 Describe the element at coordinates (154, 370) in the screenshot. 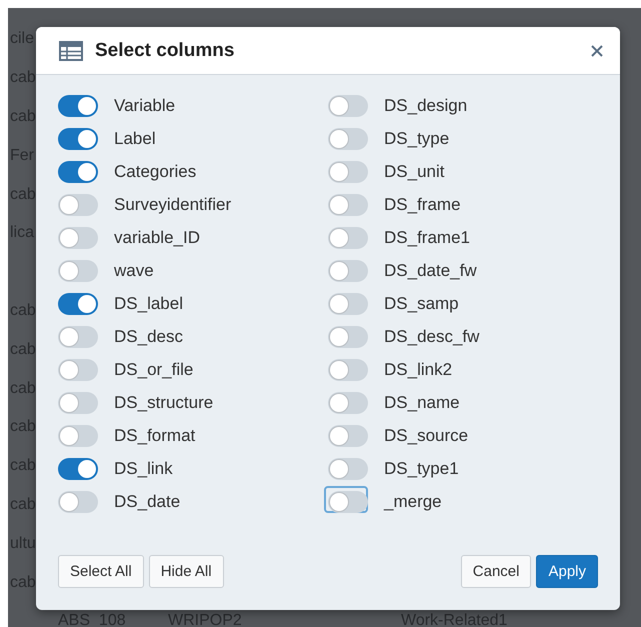

I see `column-label: DS_or_file` at that location.